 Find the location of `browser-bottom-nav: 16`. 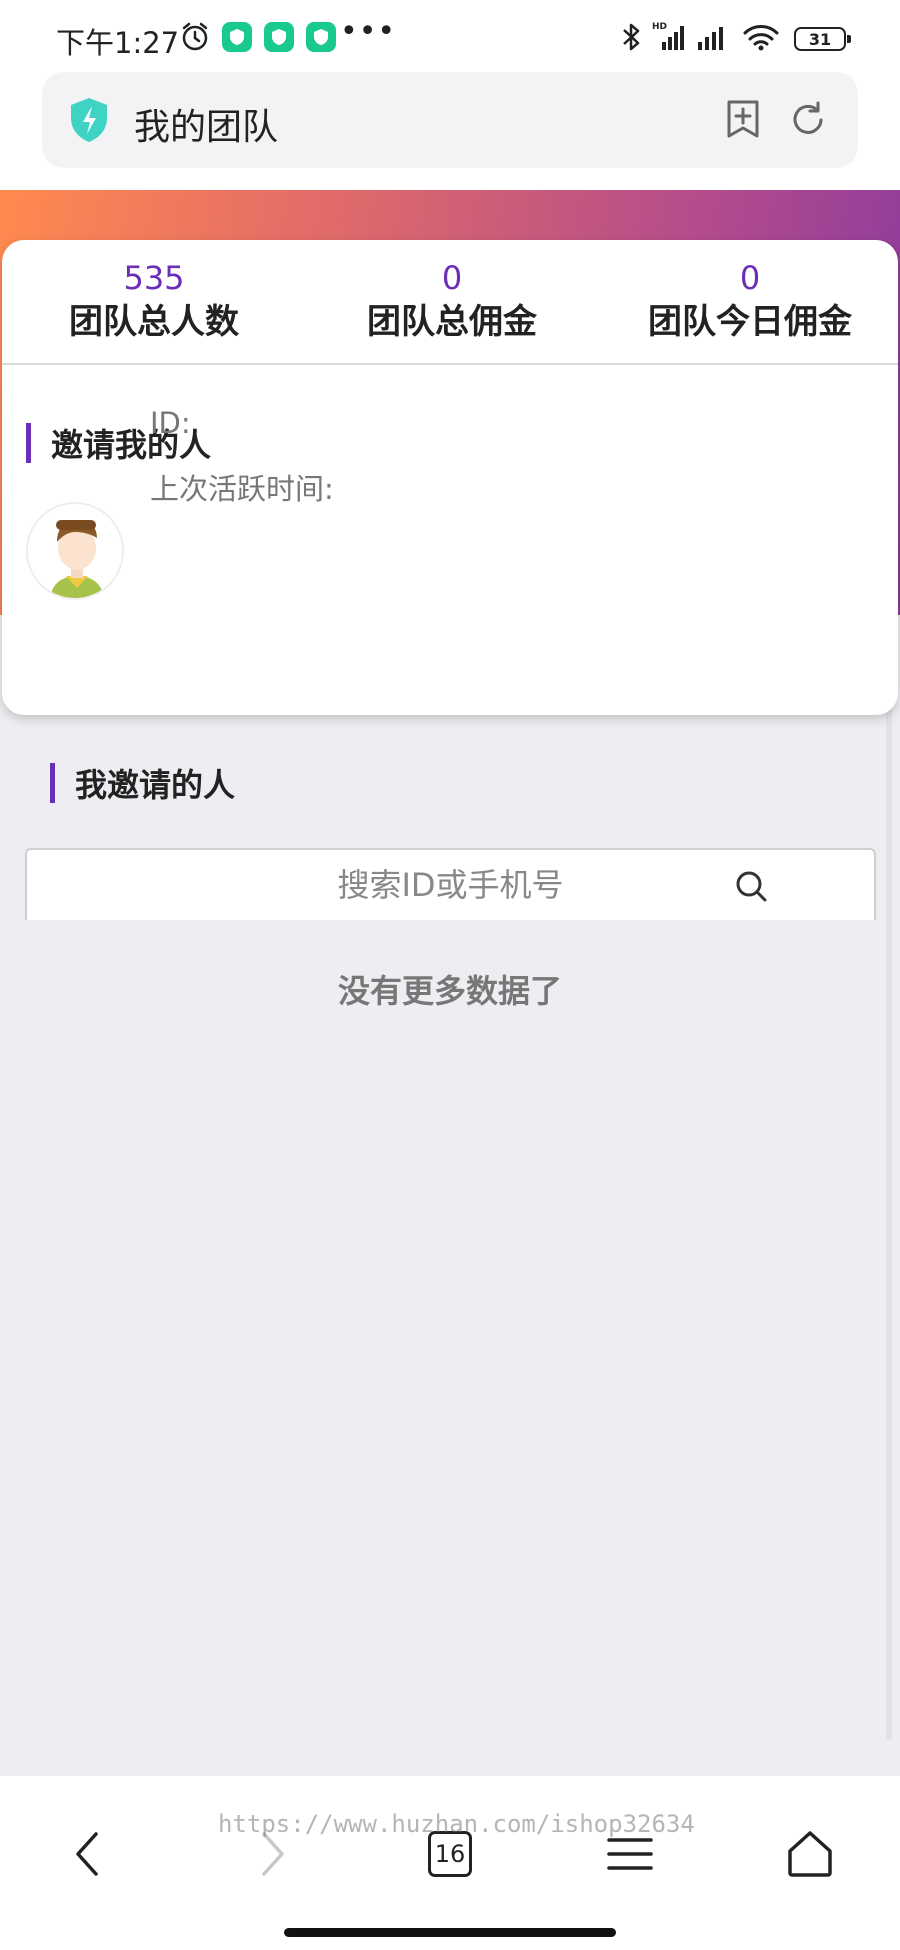

browser-bottom-nav: 16 is located at coordinates (450, 1863).